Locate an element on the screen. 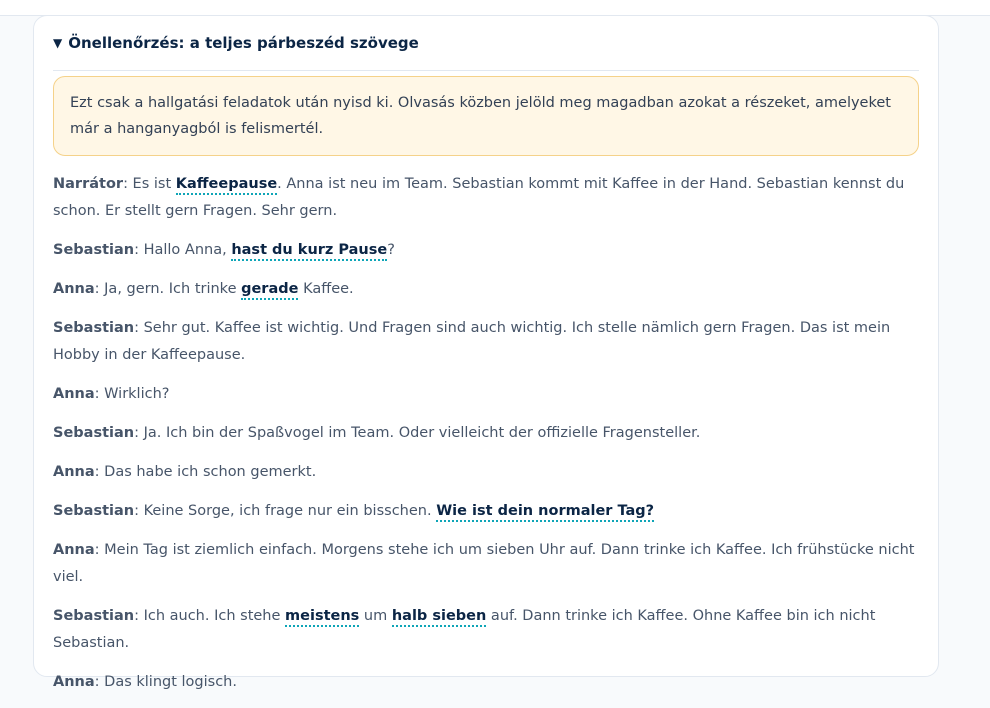 This screenshot has height=708, width=990. transcript-title: Önellenőrzés: a teljes párbeszéd szövege is located at coordinates (243, 43).